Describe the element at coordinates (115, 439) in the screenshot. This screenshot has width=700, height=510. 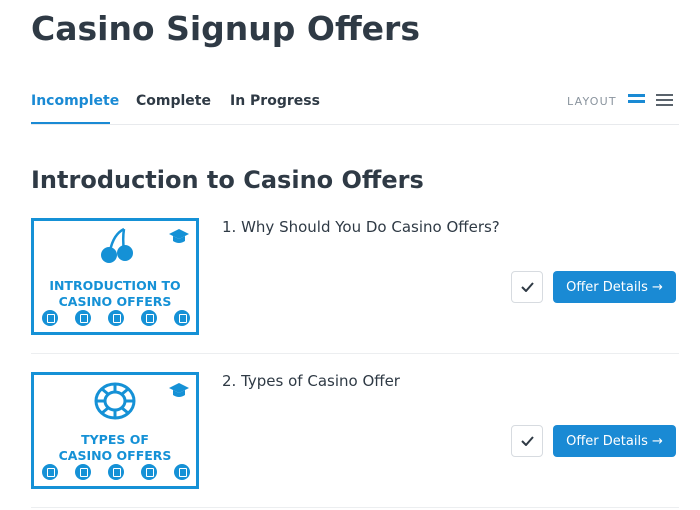
I see `thumbnail-caption-line1: TYPES OF` at that location.